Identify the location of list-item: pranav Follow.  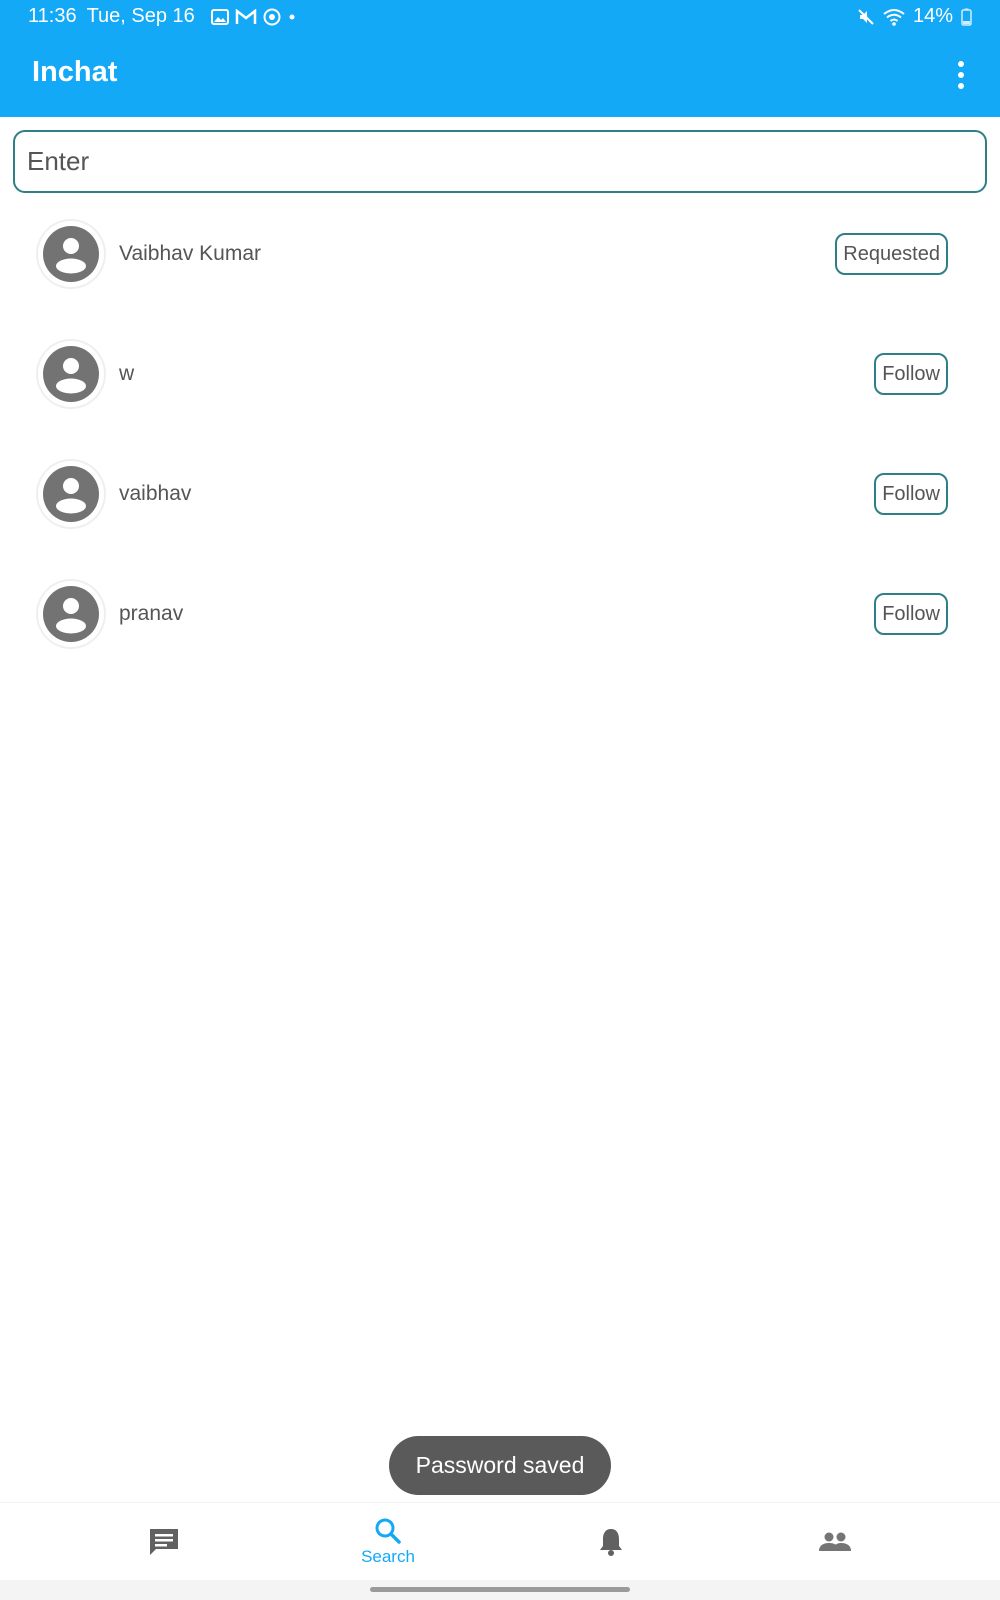
(500, 614).